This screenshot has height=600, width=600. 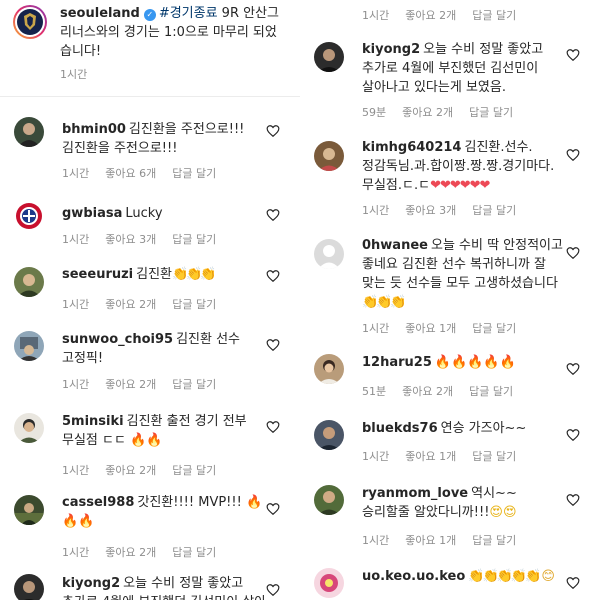 What do you see at coordinates (98, 502) in the screenshot?
I see `comment-username: cassel988` at bounding box center [98, 502].